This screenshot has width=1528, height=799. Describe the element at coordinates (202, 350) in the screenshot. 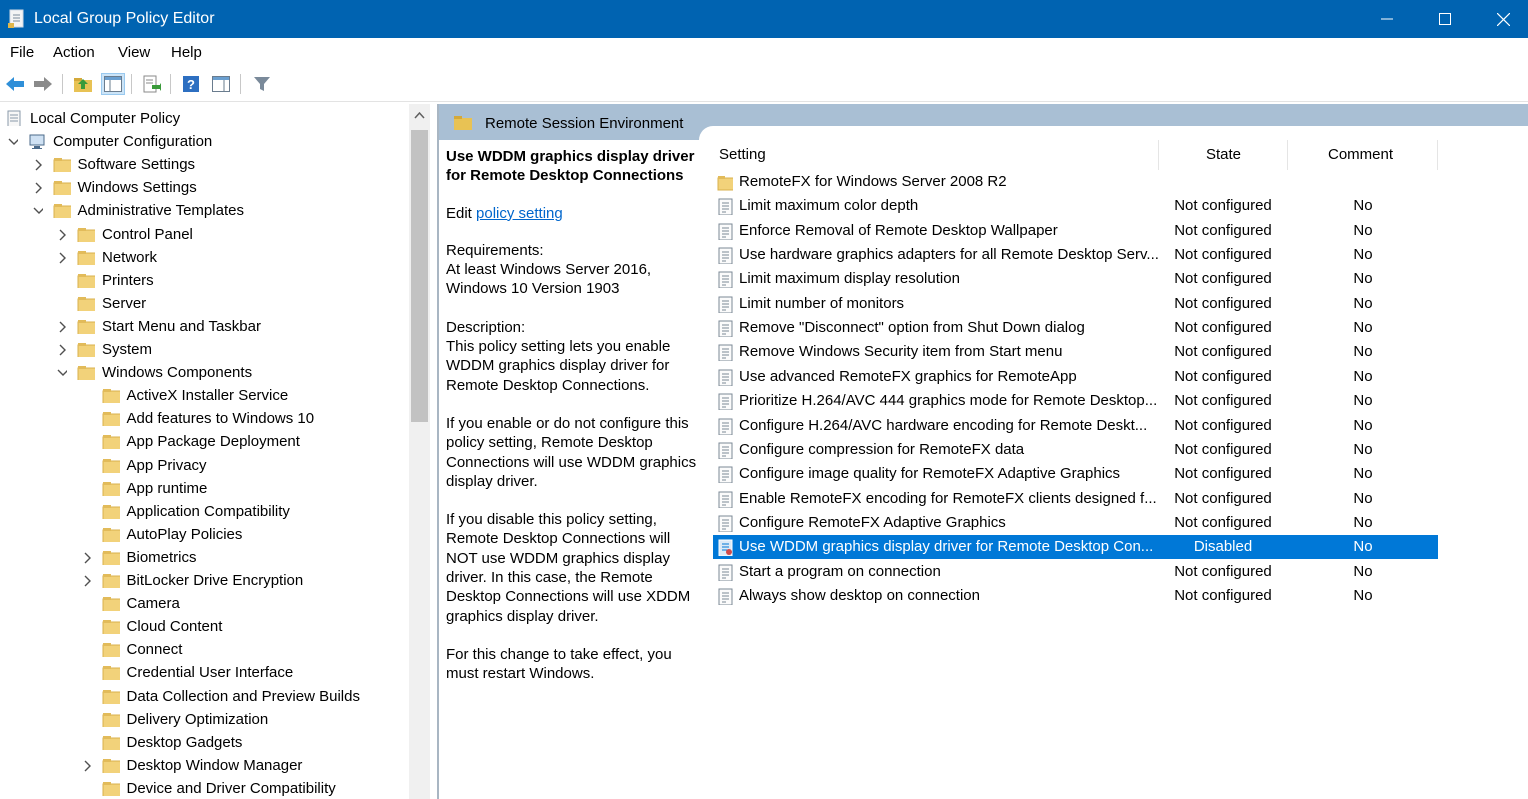

I see `tree-item: System` at that location.